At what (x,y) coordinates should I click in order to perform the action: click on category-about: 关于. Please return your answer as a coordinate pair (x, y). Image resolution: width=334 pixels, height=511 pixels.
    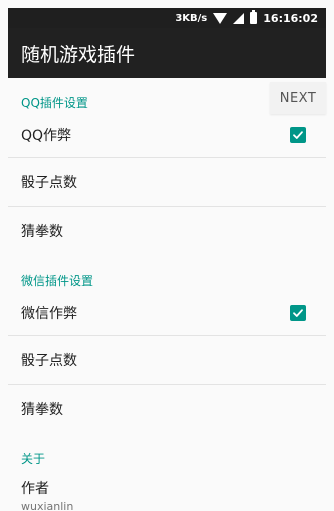
    Looking at the image, I should click on (33, 459).